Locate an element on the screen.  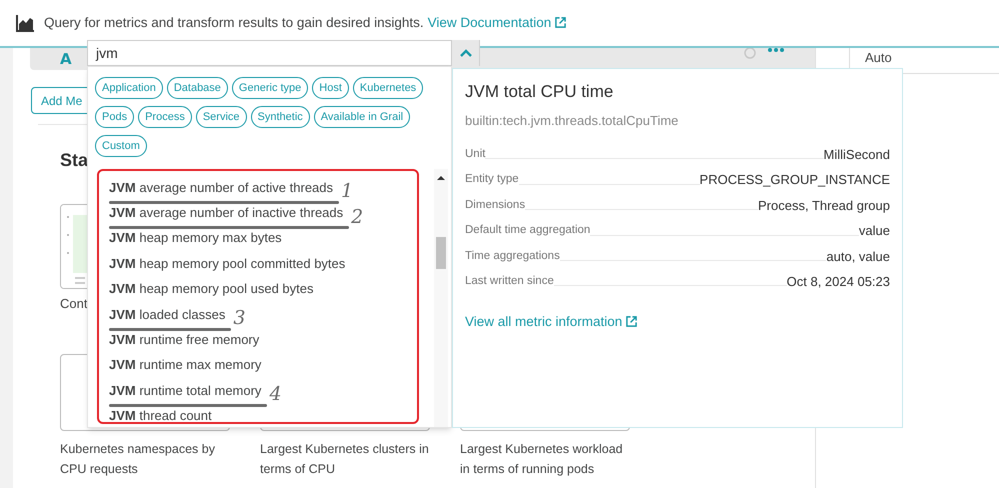
annotation-number: 4 is located at coordinates (275, 394).